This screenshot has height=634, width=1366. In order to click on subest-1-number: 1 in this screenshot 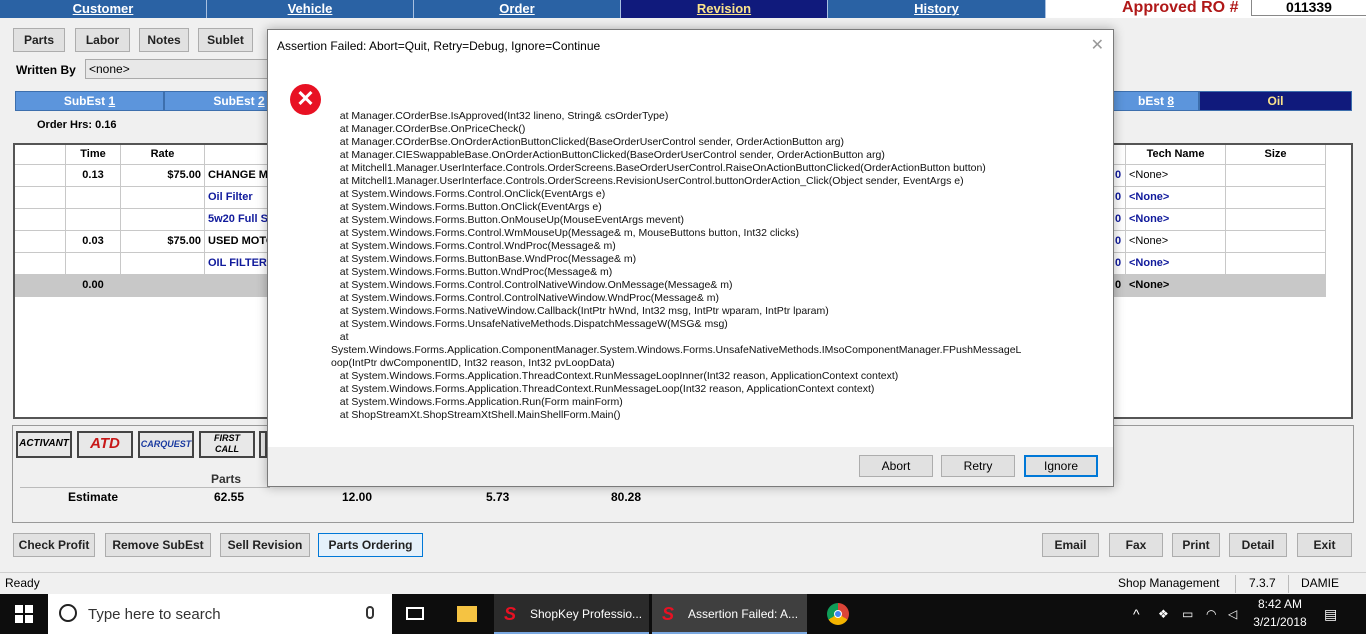, I will do `click(112, 101)`.